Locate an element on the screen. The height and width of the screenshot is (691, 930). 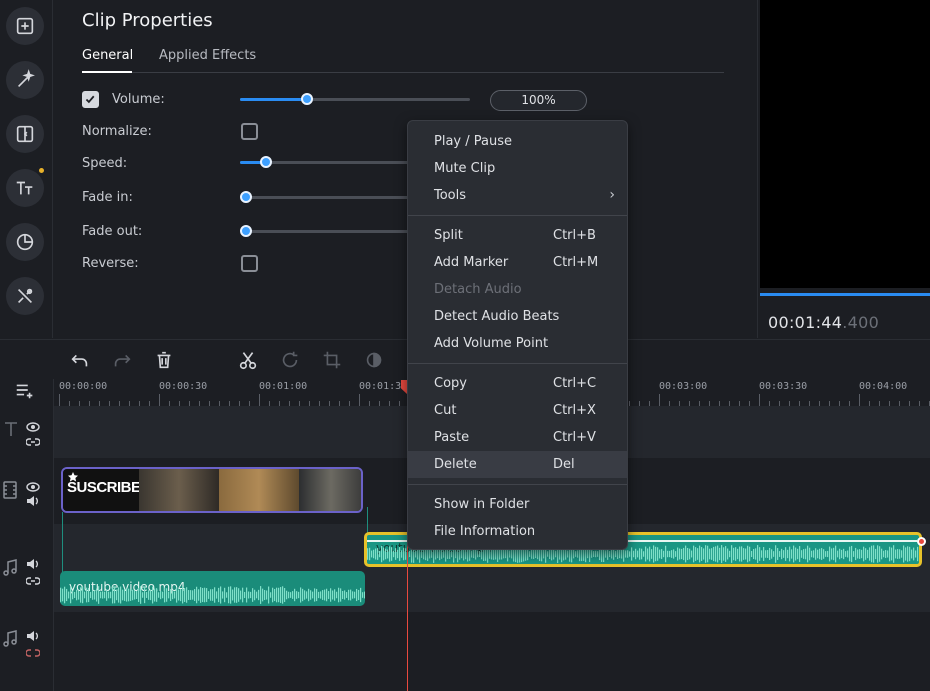
color-adjust-button is located at coordinates (374, 360).